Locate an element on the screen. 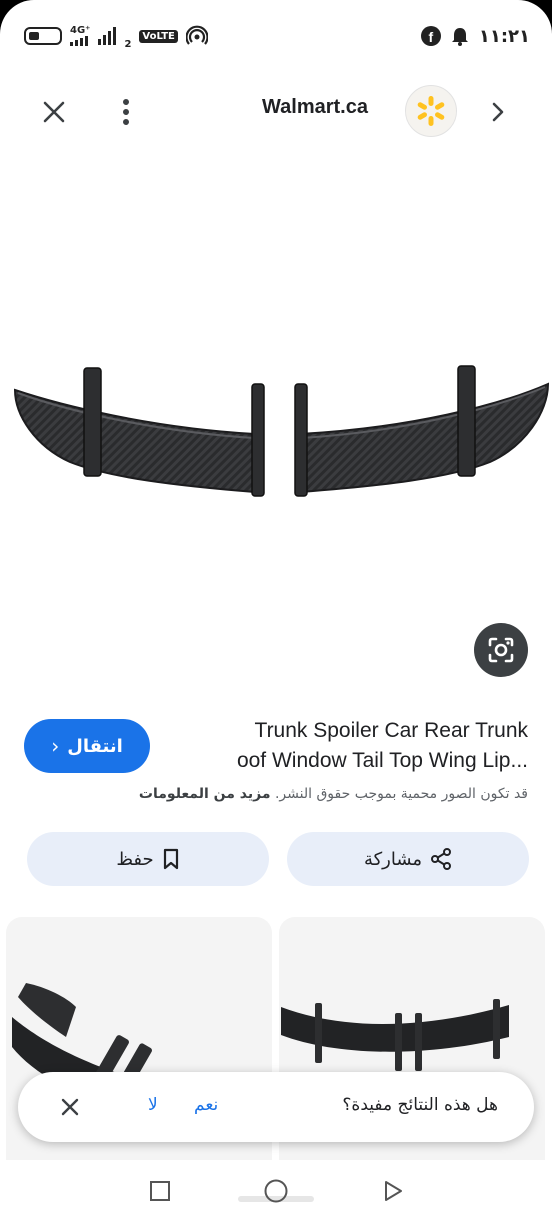 Image resolution: width=552 pixels, height=1220 pixels. square-icon is located at coordinates (160, 1191).